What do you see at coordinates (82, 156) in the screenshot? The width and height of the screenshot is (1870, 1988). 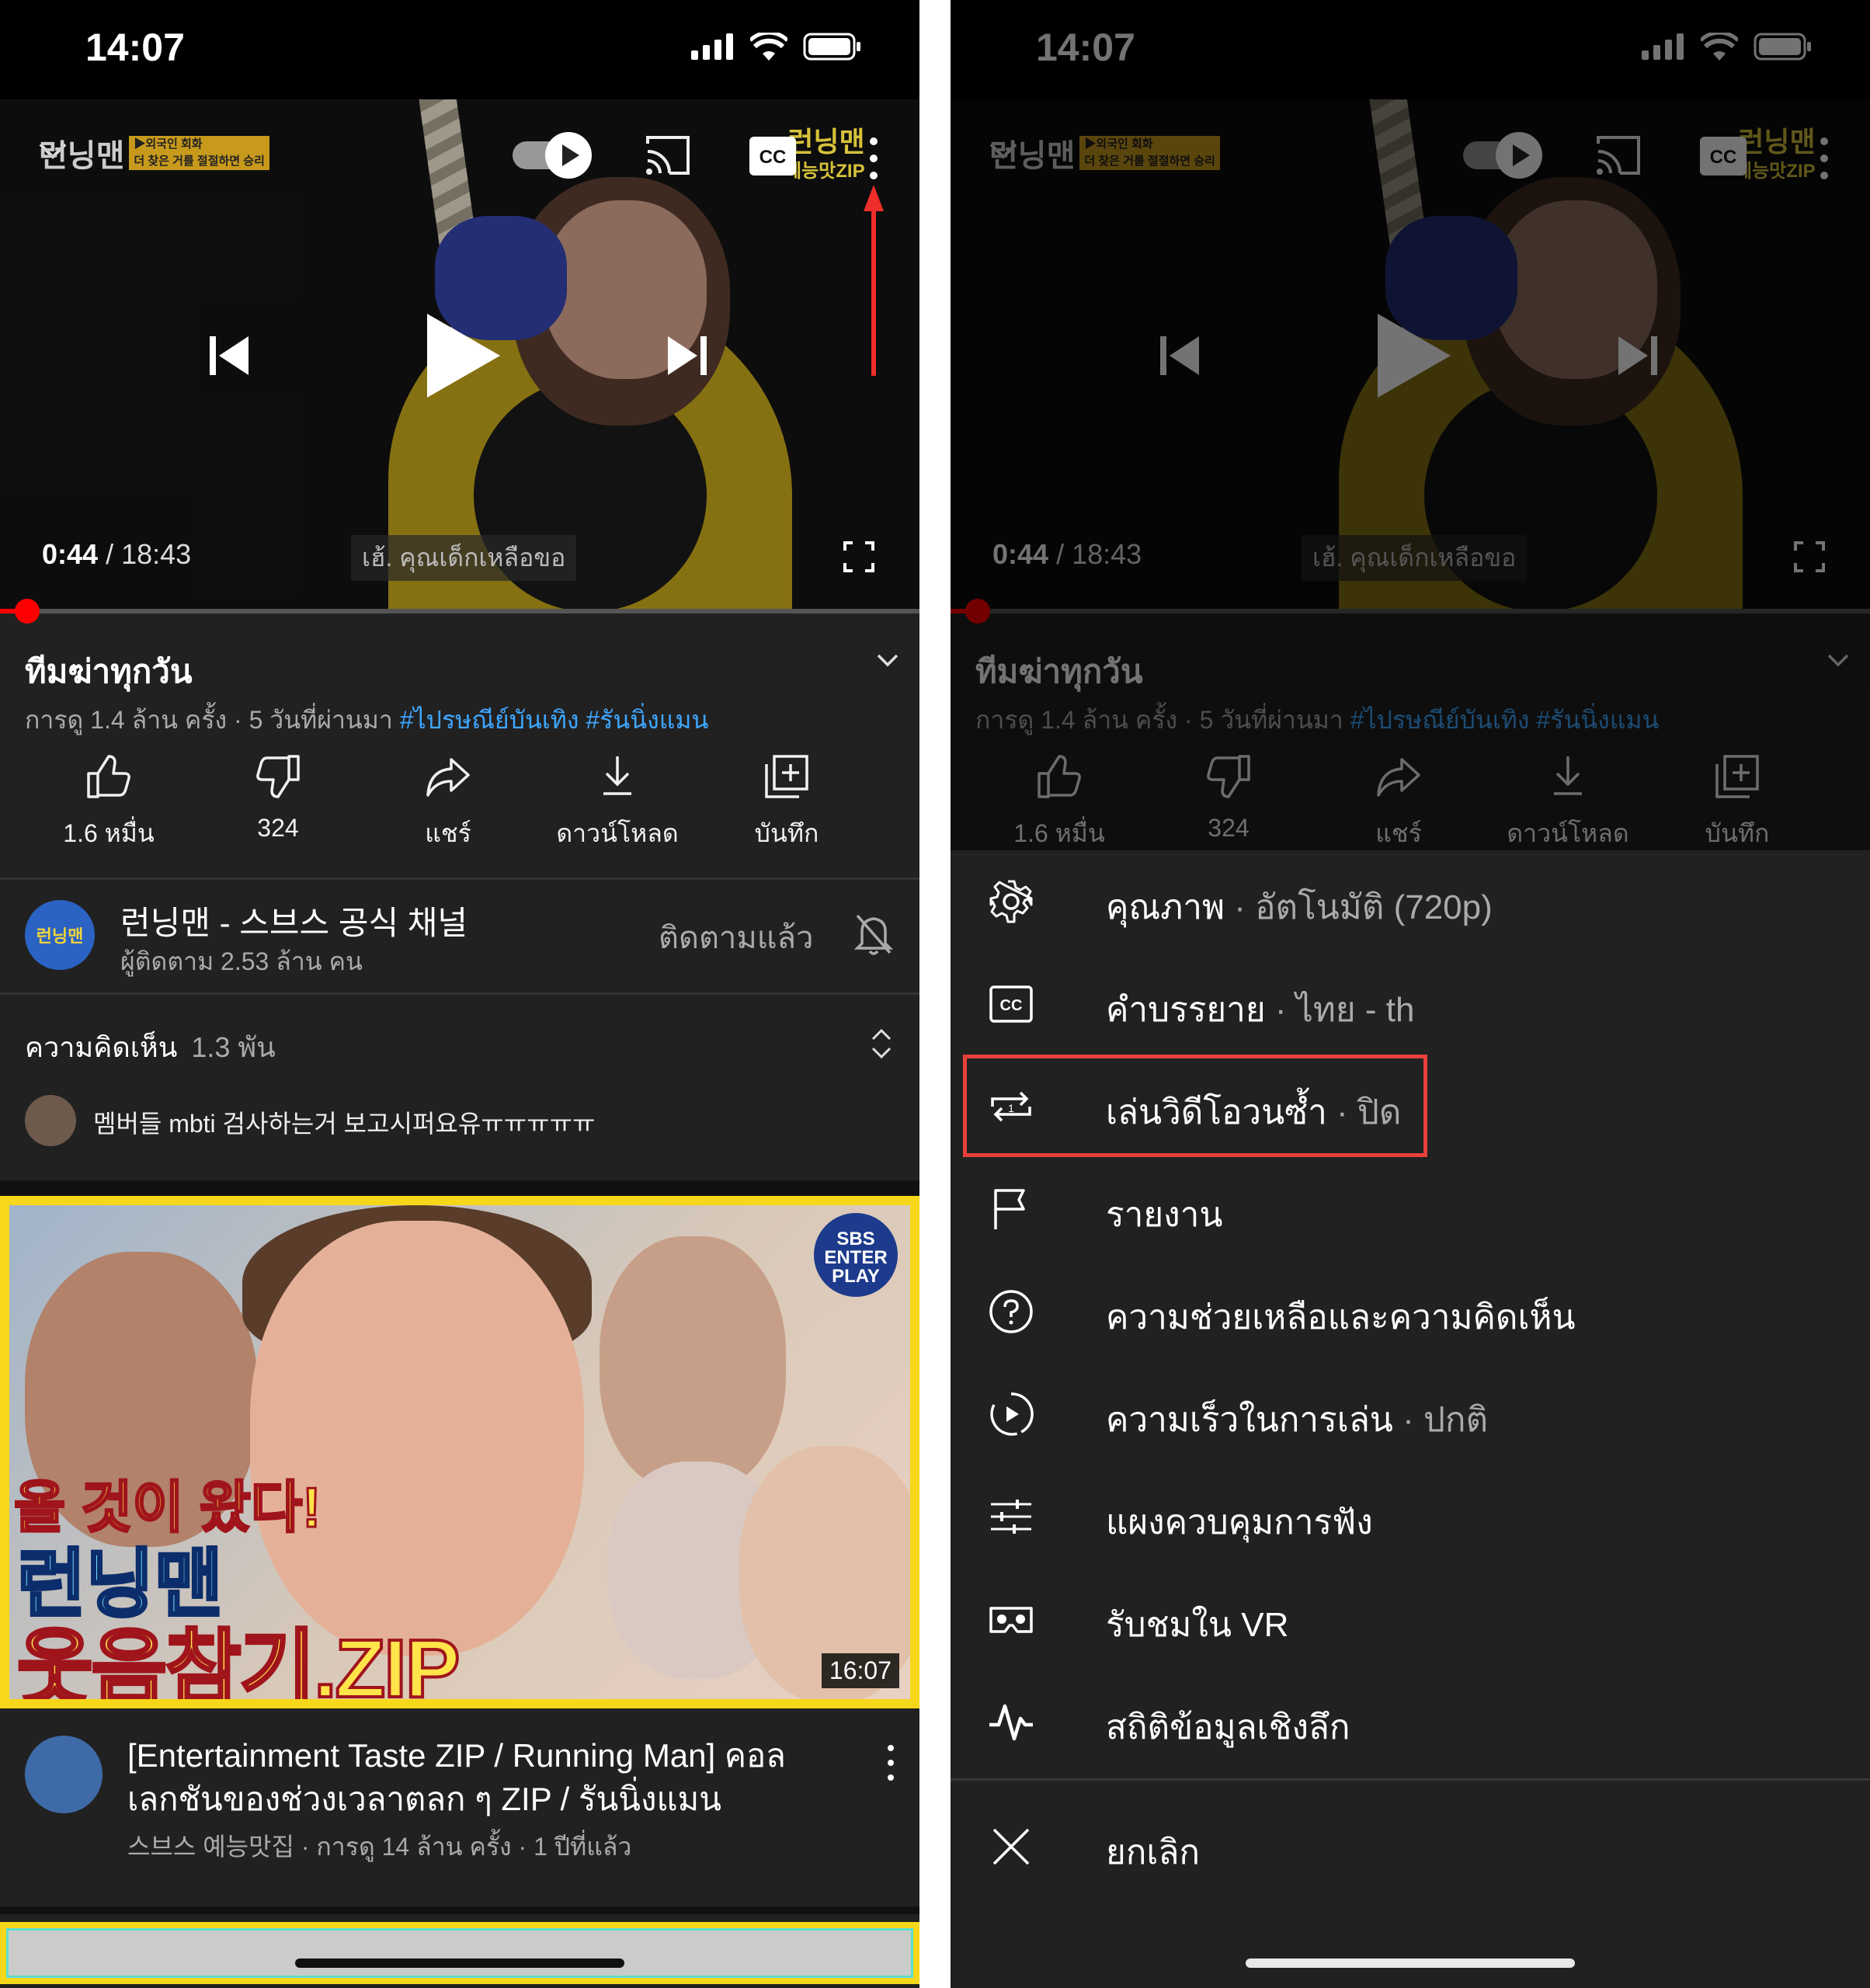 I see `watermark-text: 런닝맨` at bounding box center [82, 156].